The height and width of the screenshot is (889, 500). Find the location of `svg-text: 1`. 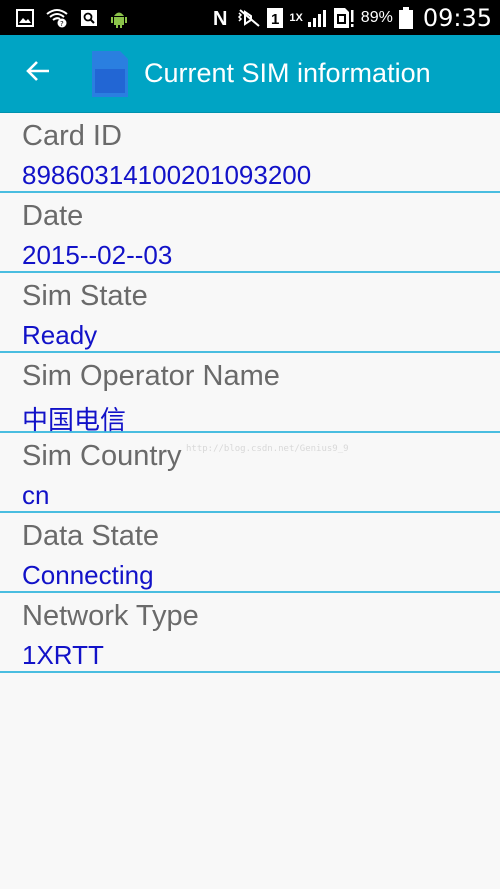

svg-text: 1 is located at coordinates (275, 19).